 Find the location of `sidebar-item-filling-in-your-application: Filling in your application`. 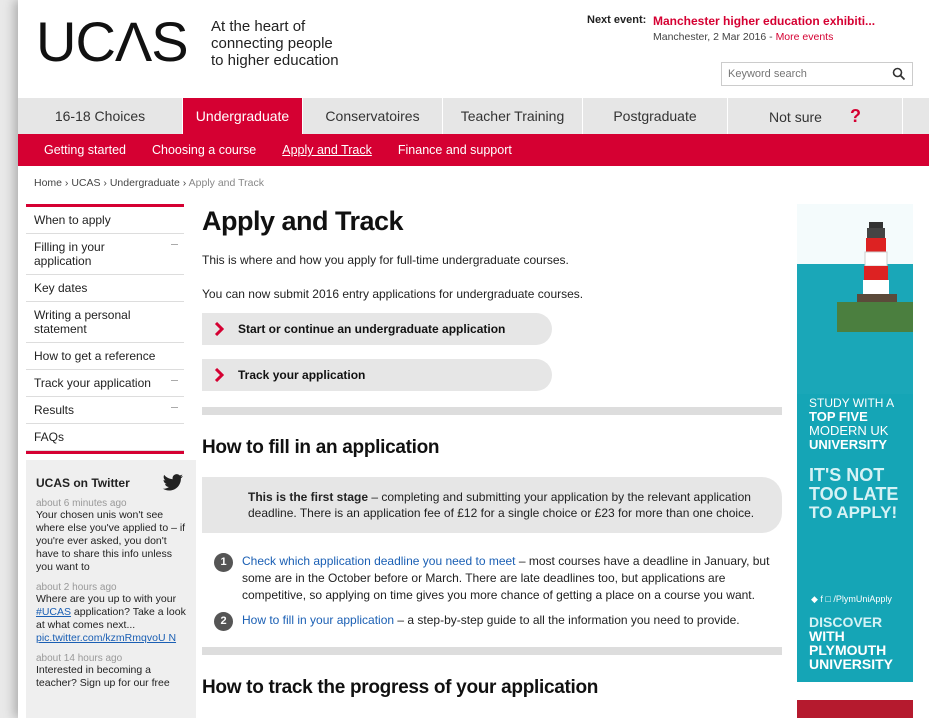

sidebar-item-filling-in-your-application: Filling in your application is located at coordinates (105, 254).